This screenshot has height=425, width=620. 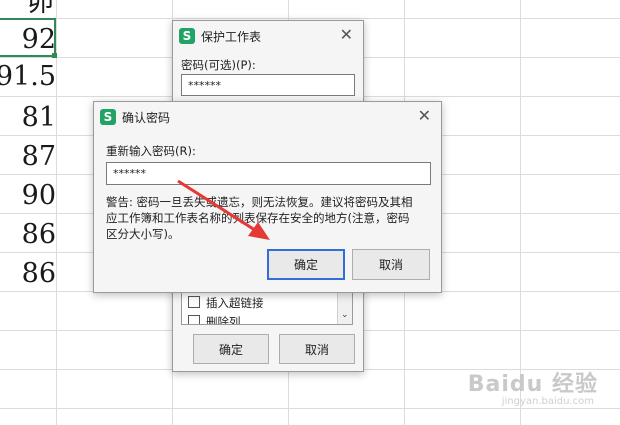 What do you see at coordinates (547, 401) in the screenshot?
I see `baidu-watermark-url: jingyan.baidu.com` at bounding box center [547, 401].